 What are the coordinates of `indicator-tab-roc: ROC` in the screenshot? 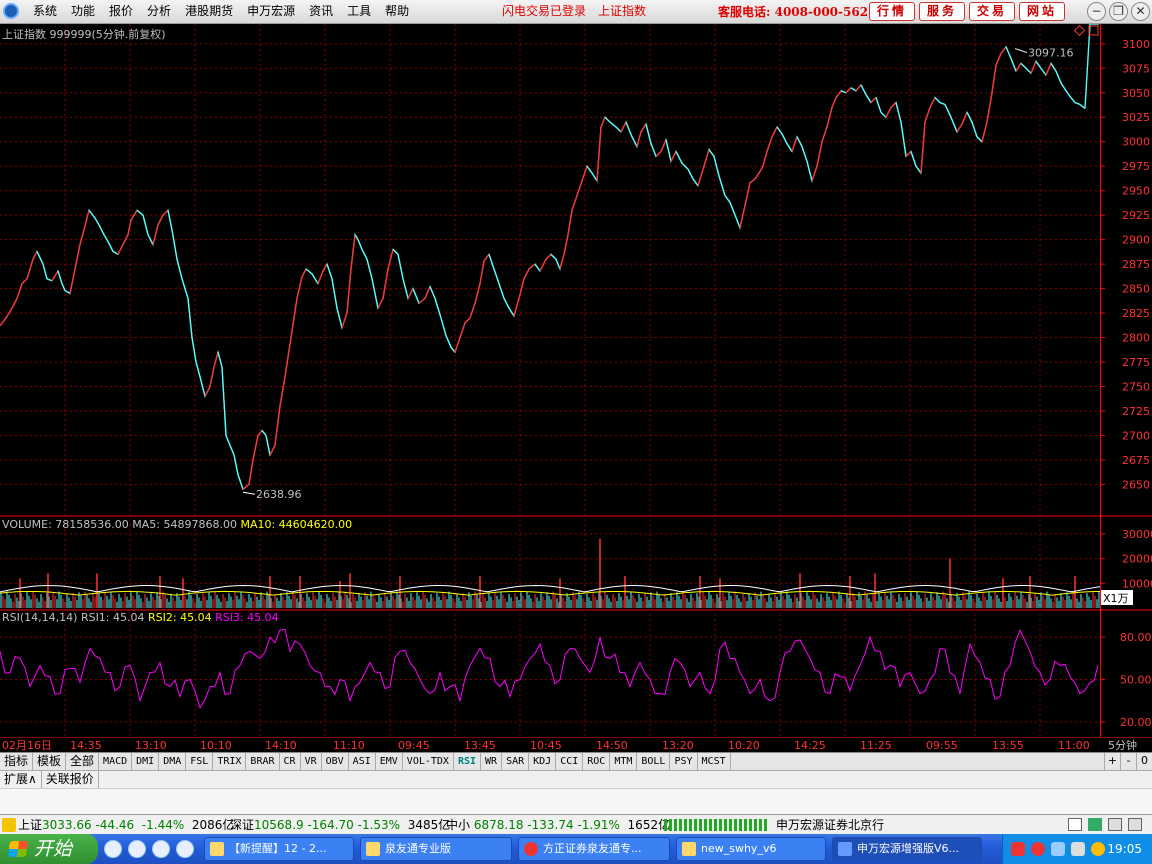 It's located at (597, 762).